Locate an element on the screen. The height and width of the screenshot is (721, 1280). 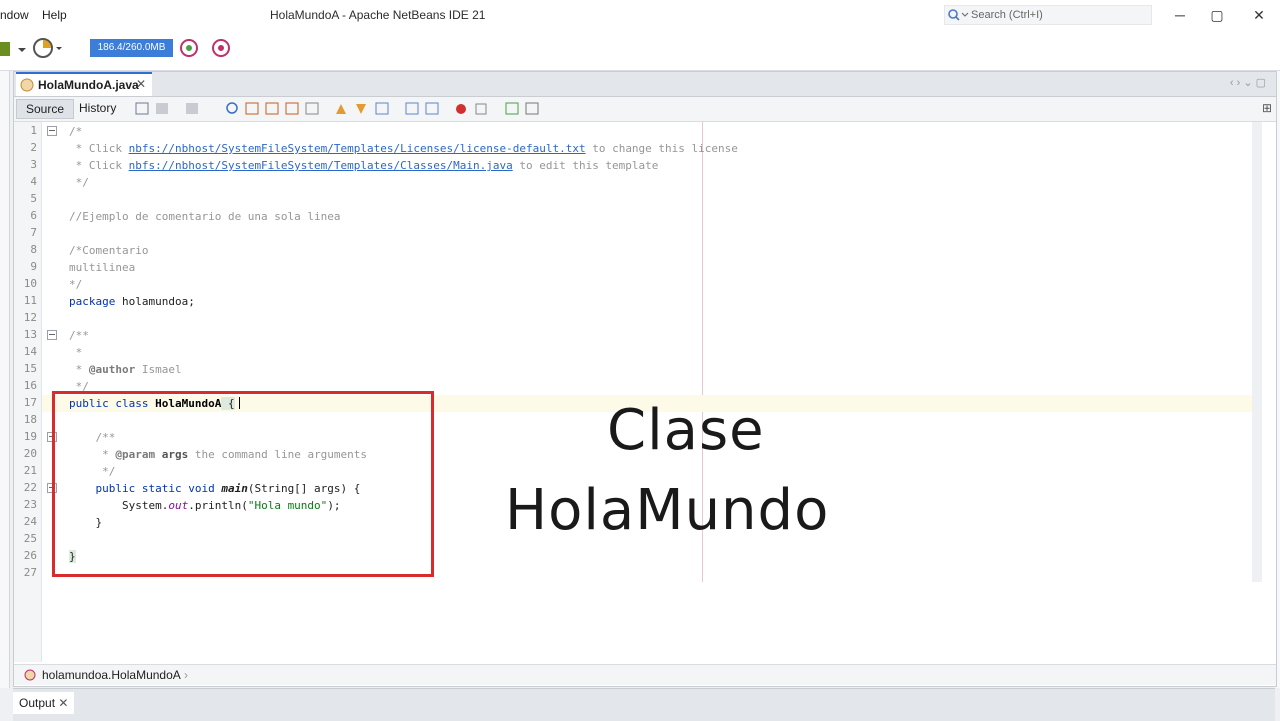
build-icon is located at coordinates (13, 49).